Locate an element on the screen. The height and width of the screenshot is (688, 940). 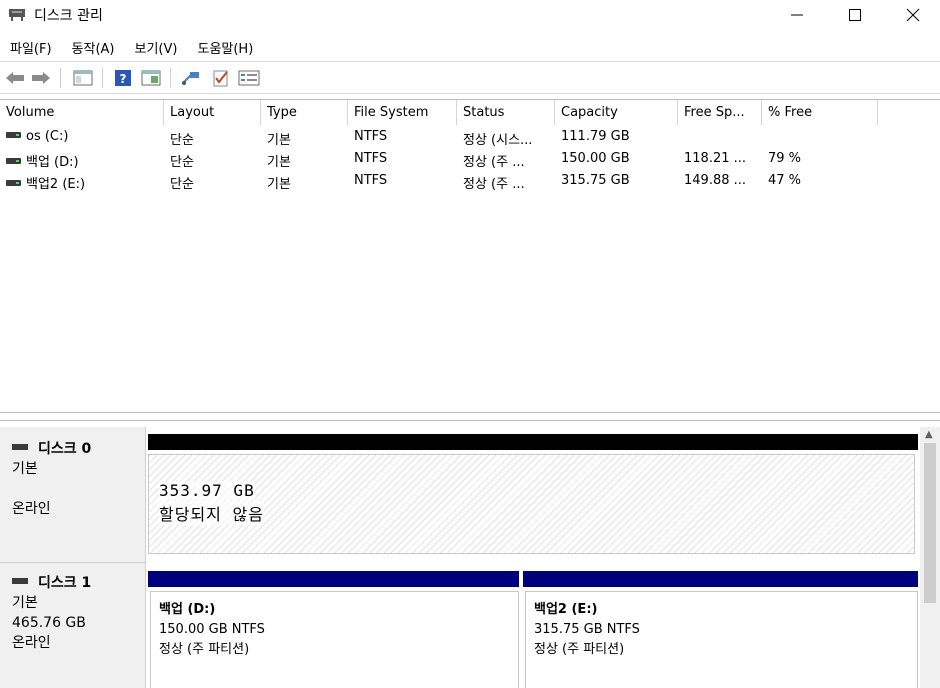
volume-name: os (C:) is located at coordinates (47, 136).